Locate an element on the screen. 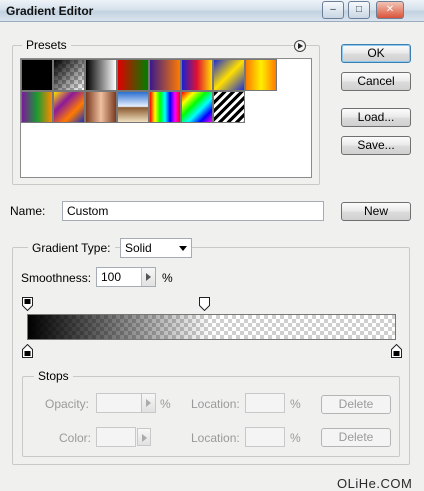  presets-legend: Presets is located at coordinates (46, 45).